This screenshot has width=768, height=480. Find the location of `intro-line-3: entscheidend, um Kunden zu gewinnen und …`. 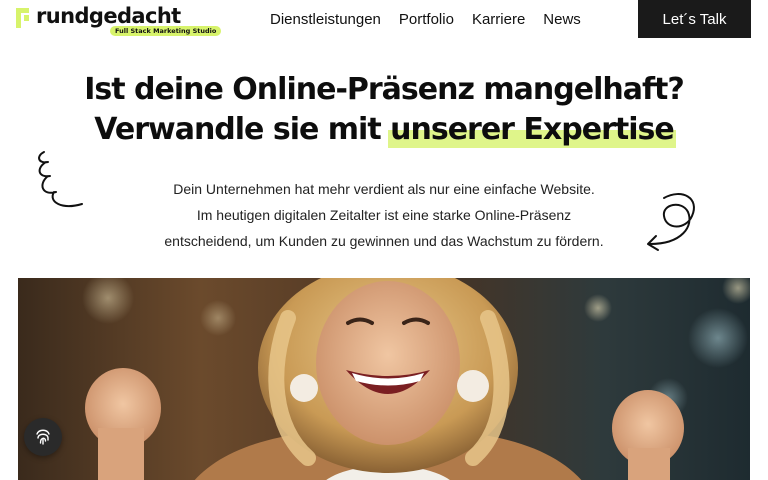

intro-line-3: entscheidend, um Kunden zu gewinnen und … is located at coordinates (384, 241).